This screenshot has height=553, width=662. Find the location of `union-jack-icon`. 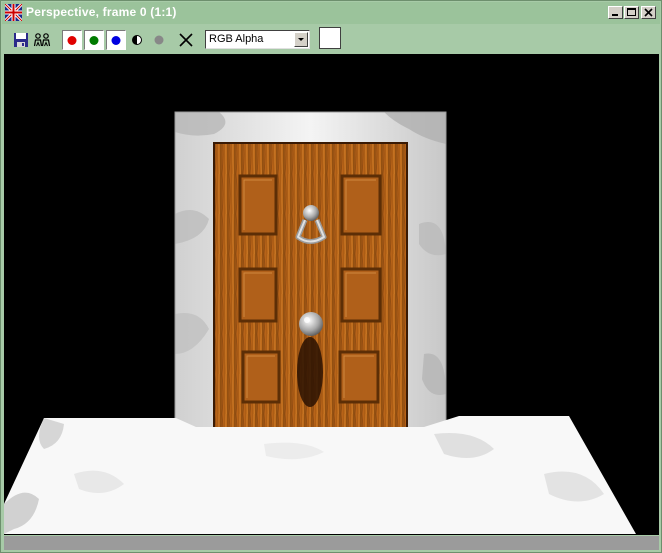

union-jack-icon is located at coordinates (13, 12).